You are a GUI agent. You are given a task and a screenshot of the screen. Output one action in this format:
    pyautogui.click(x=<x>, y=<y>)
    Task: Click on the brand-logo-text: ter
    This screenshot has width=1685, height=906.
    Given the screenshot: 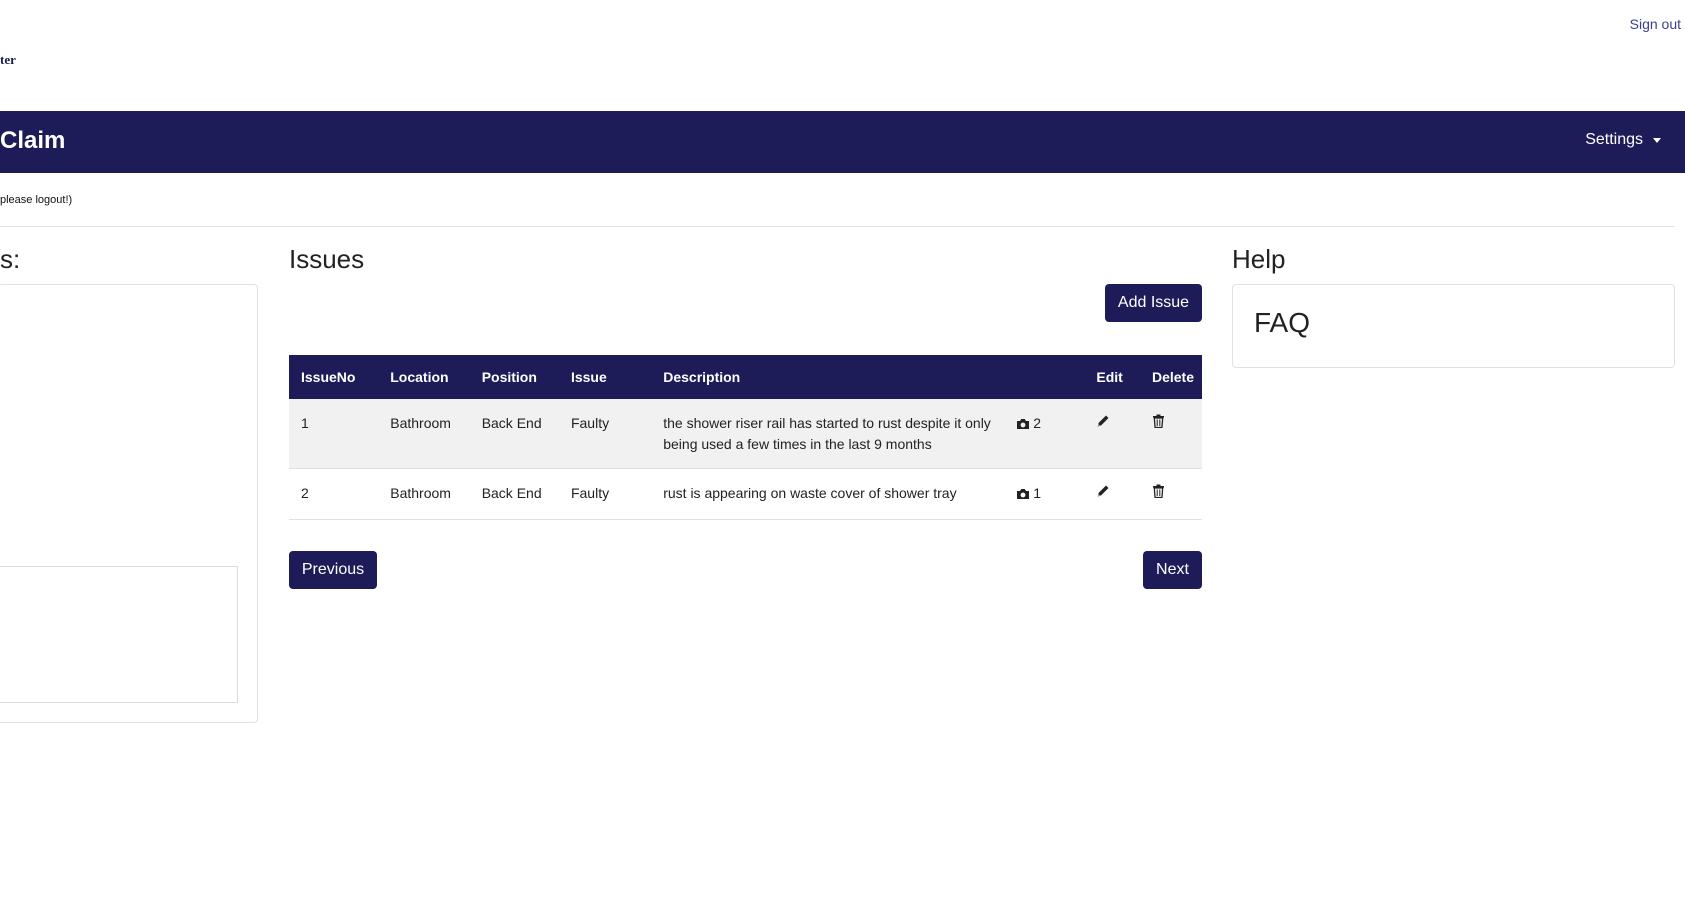 What is the action you would take?
    pyautogui.click(x=8, y=59)
    